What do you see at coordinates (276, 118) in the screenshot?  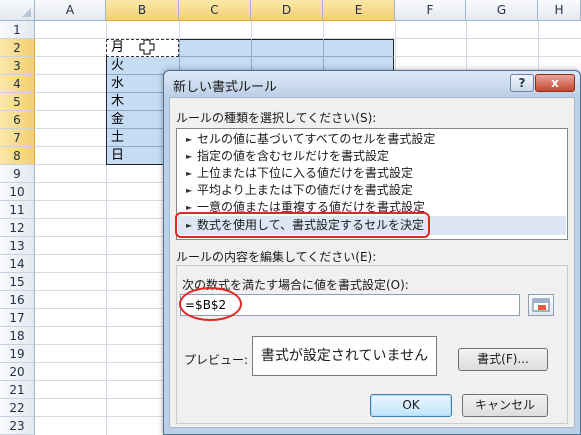 I see `select-rule-type-label: ルールの種類を選択してください(S):` at bounding box center [276, 118].